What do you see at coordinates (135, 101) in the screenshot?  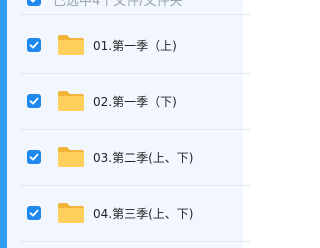 I see `item-label: 02.第一季（下)` at bounding box center [135, 101].